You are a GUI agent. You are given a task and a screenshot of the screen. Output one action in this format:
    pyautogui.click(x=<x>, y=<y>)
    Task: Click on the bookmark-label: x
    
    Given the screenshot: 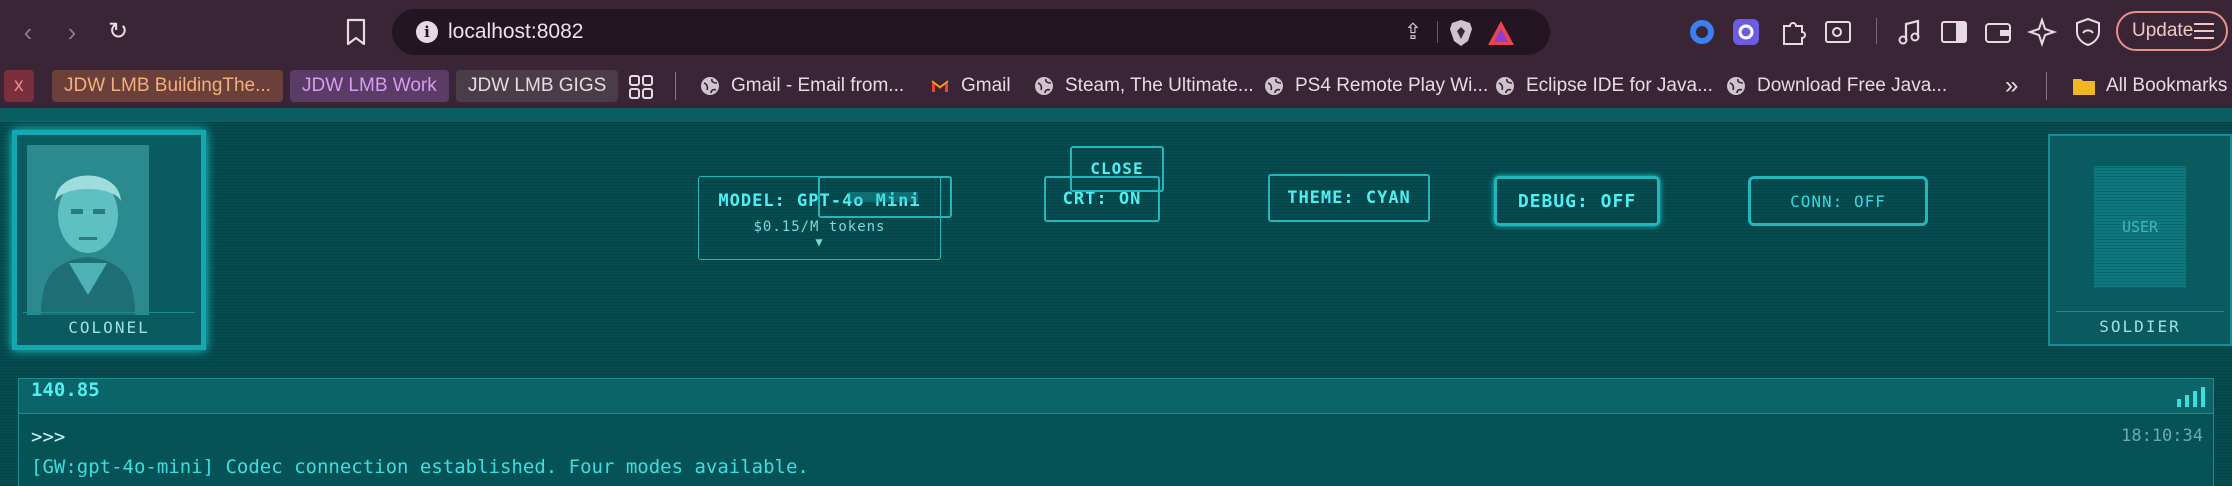 What is the action you would take?
    pyautogui.click(x=19, y=85)
    